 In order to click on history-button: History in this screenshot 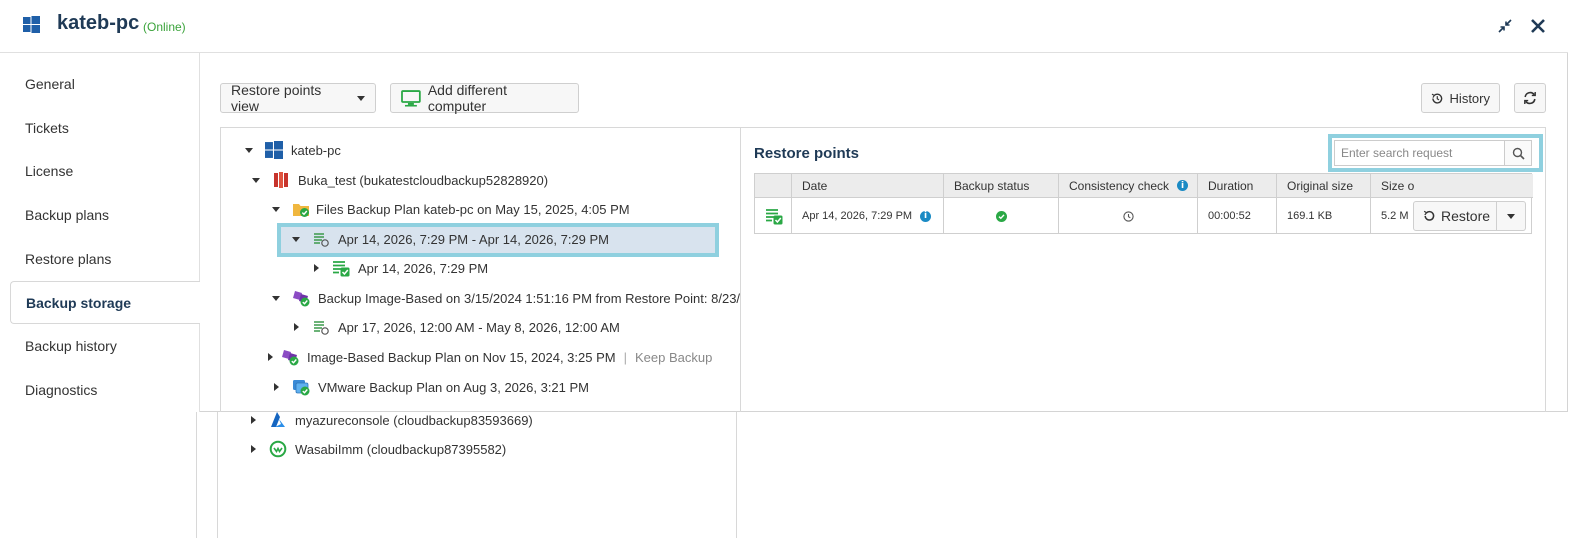, I will do `click(1460, 98)`.